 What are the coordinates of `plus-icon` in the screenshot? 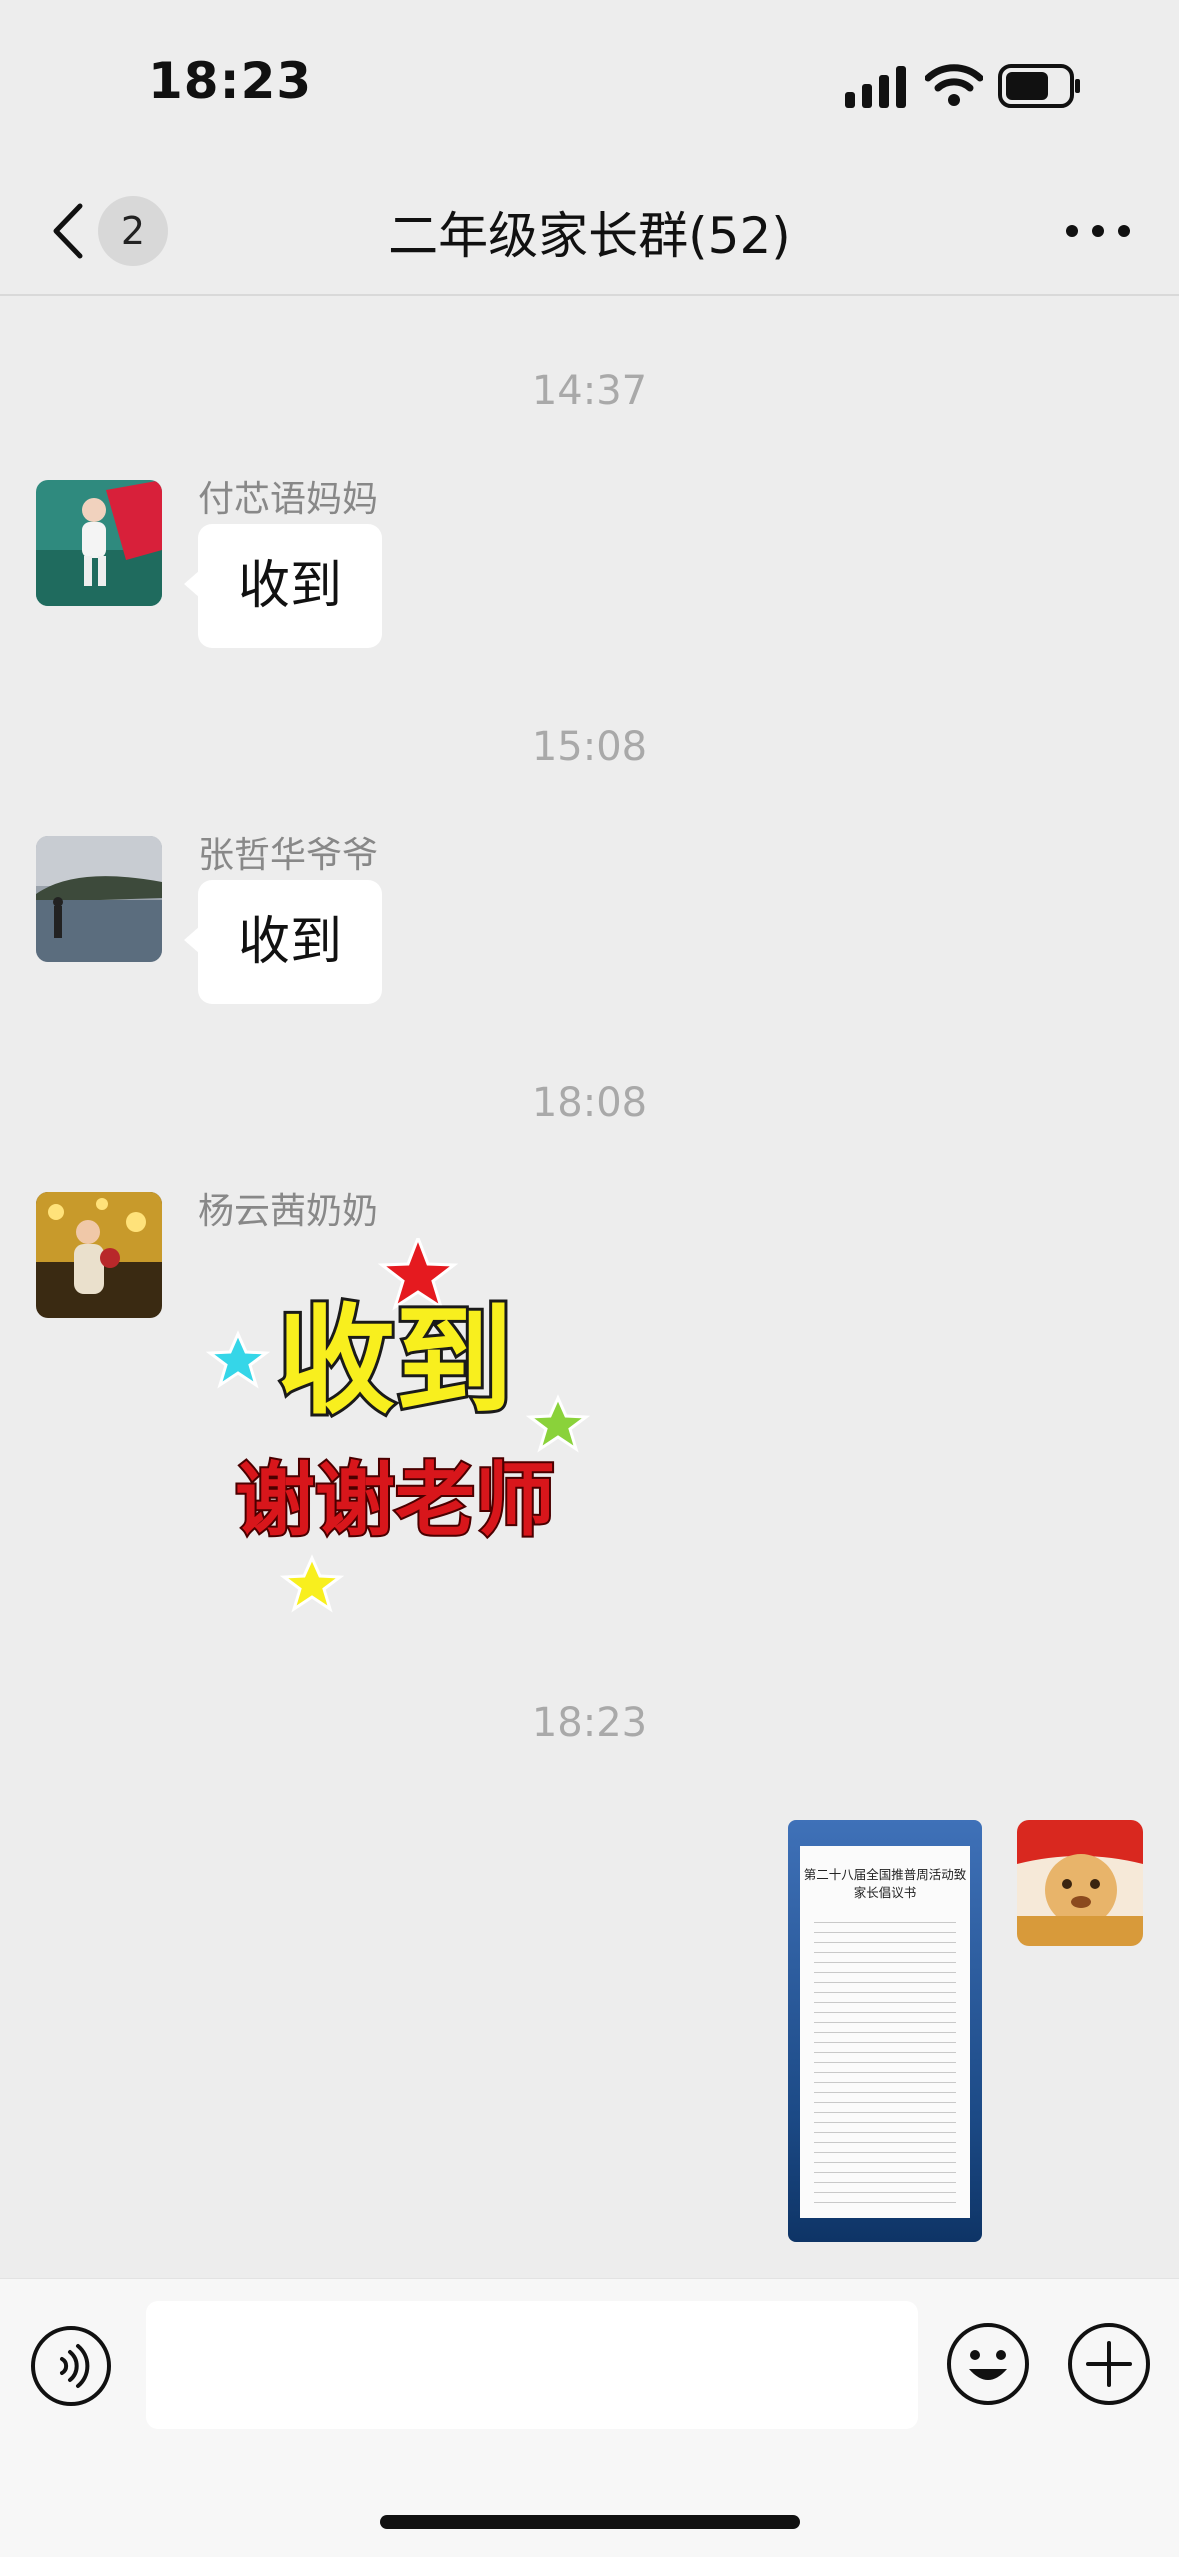 It's located at (1109, 2364).